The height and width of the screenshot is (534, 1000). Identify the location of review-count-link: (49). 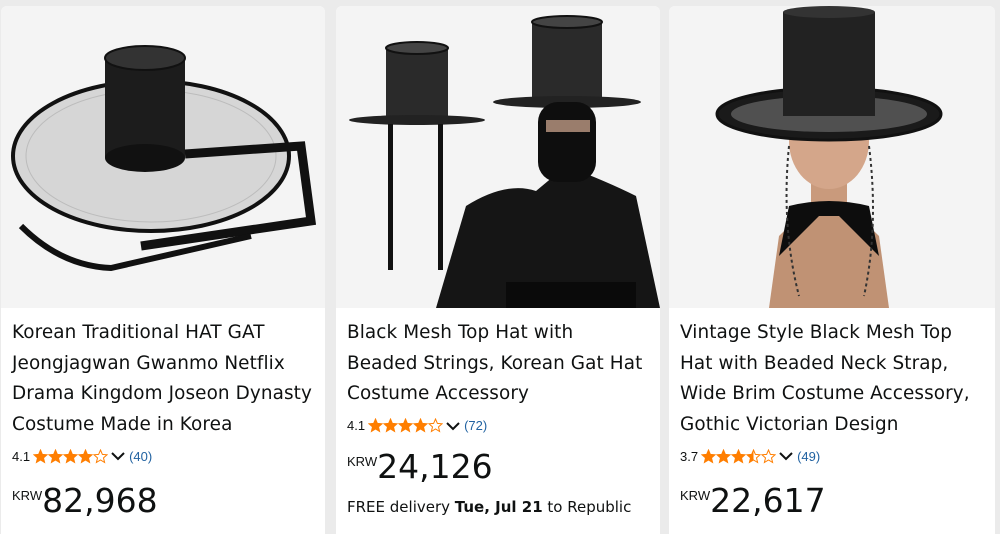
(808, 456).